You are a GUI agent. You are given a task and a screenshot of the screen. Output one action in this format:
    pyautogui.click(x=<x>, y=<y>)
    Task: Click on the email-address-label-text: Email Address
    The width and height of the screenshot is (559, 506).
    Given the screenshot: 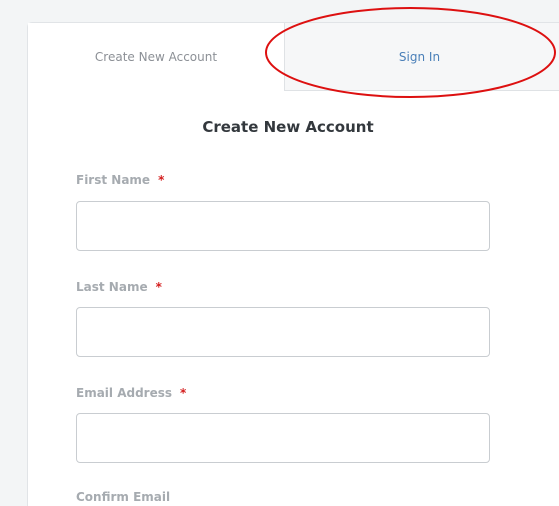 What is the action you would take?
    pyautogui.click(x=124, y=393)
    